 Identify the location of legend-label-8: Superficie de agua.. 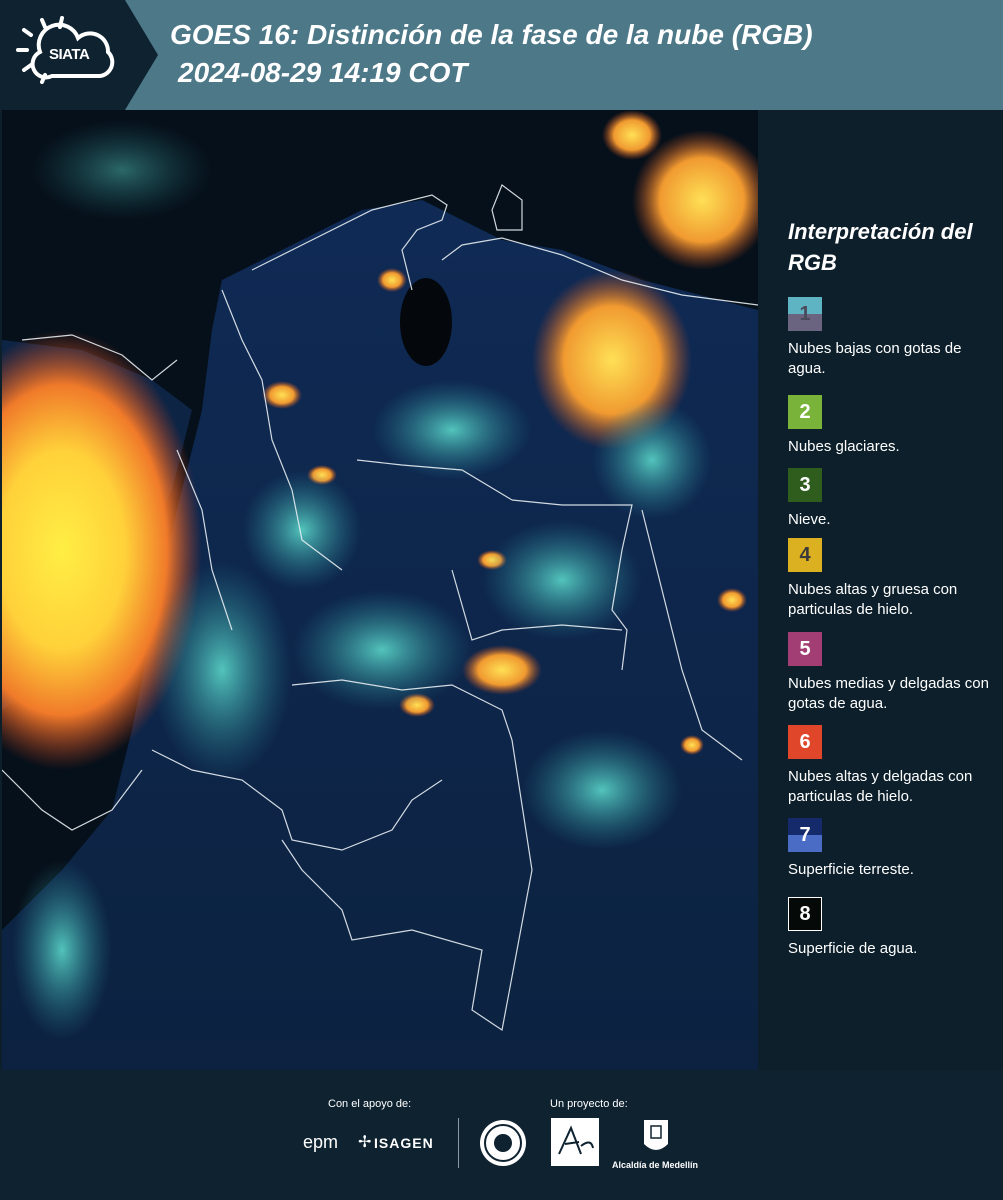
(853, 948).